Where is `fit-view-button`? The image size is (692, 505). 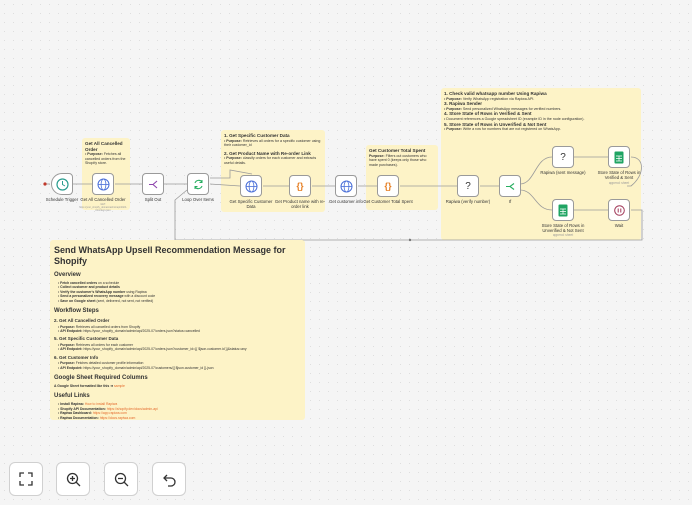 fit-view-button is located at coordinates (26, 479).